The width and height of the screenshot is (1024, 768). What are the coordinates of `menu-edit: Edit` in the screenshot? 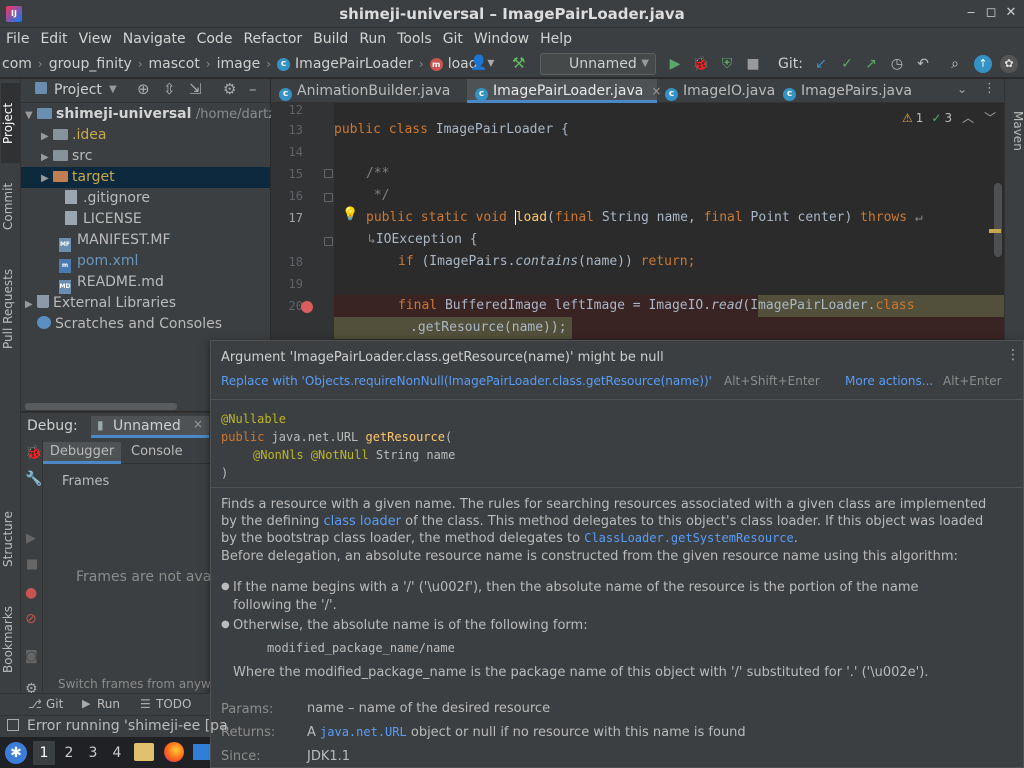 It's located at (53, 39).